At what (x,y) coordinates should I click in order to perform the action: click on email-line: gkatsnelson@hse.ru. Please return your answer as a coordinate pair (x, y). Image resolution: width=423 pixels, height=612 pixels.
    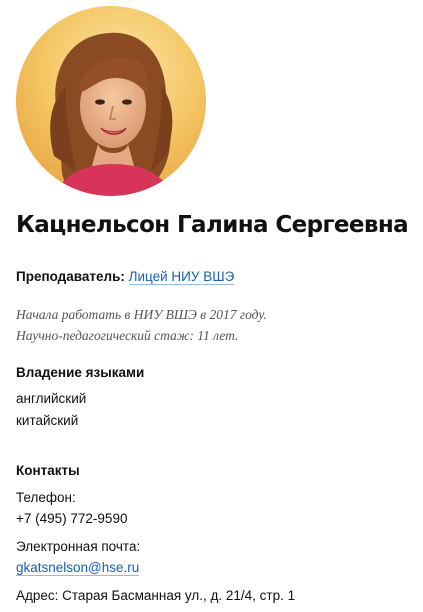
    Looking at the image, I should click on (78, 568).